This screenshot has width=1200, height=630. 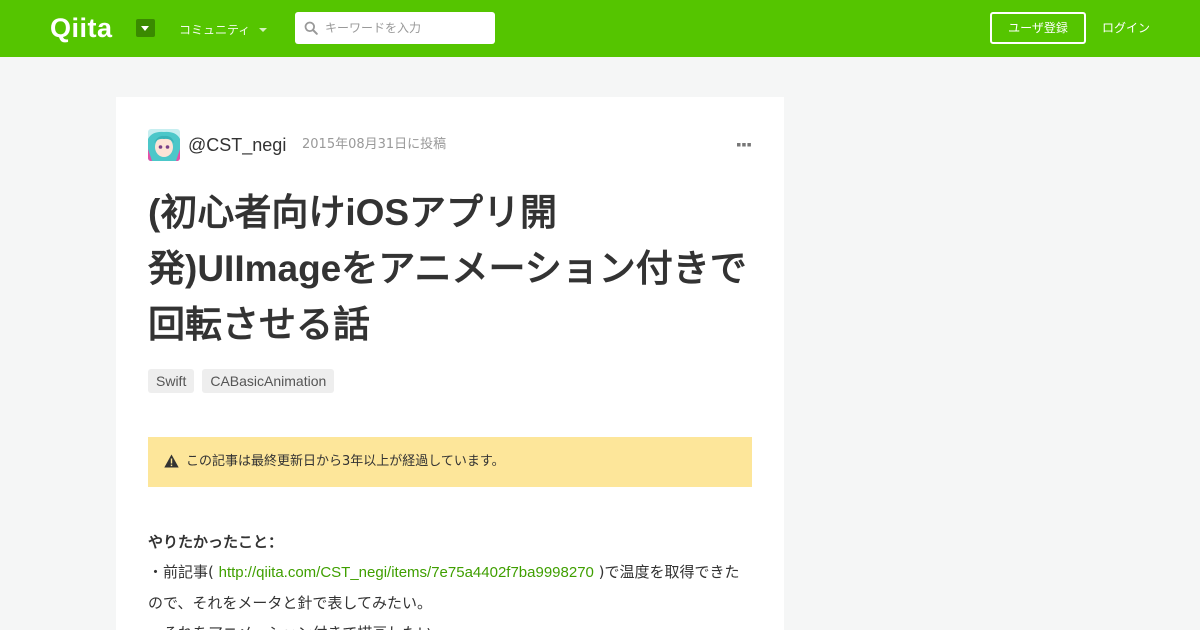 I want to click on outdated-alert: この記事は最終更新日から3年以上が経過しています。, so click(x=450, y=462).